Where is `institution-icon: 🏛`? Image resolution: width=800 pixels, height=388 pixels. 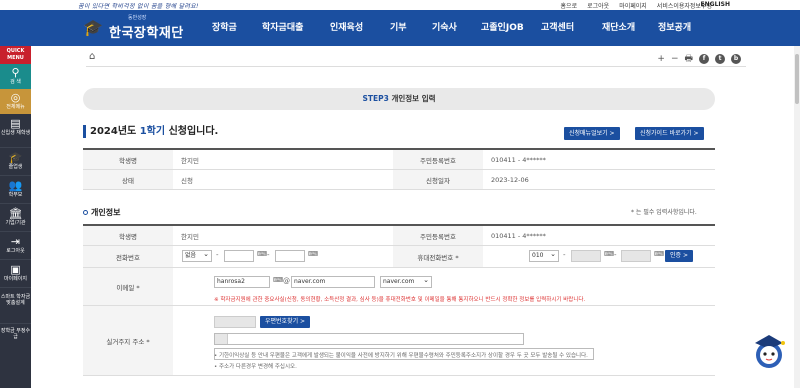
institution-icon: 🏛 is located at coordinates (15, 213).